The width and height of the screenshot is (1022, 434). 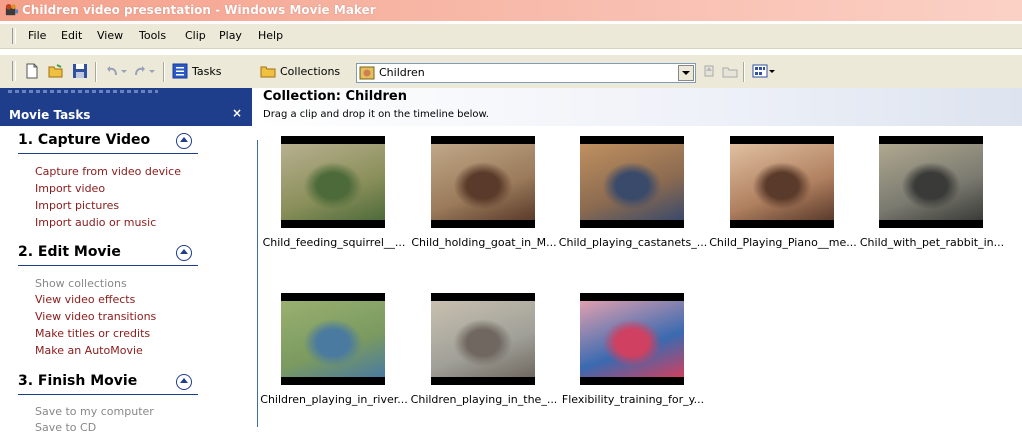 What do you see at coordinates (95, 222) in the screenshot?
I see `link-import-audio: Import audio or music` at bounding box center [95, 222].